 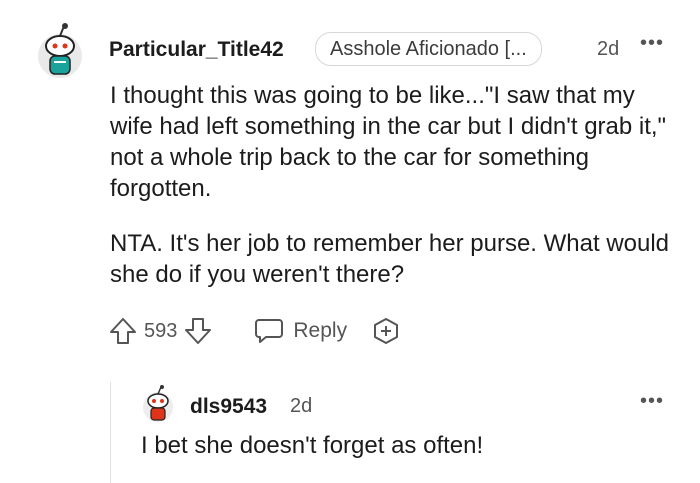 I want to click on reply-text: I bet she doesn't forget as often!, so click(x=312, y=445).